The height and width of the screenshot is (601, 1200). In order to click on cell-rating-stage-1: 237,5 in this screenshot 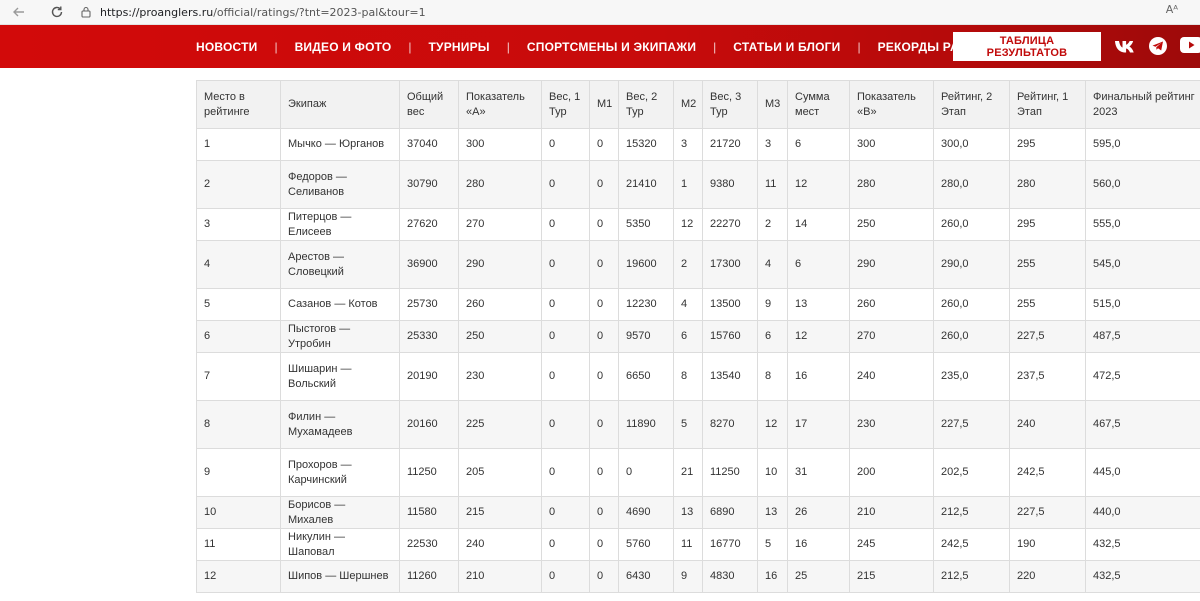, I will do `click(1047, 376)`.